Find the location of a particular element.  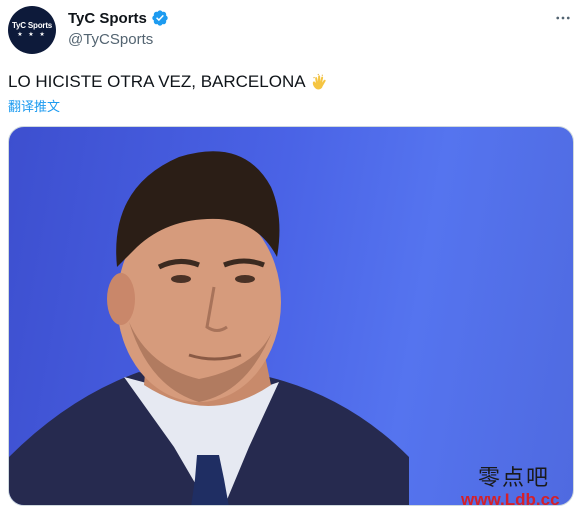

verified-badge-icon is located at coordinates (160, 18).